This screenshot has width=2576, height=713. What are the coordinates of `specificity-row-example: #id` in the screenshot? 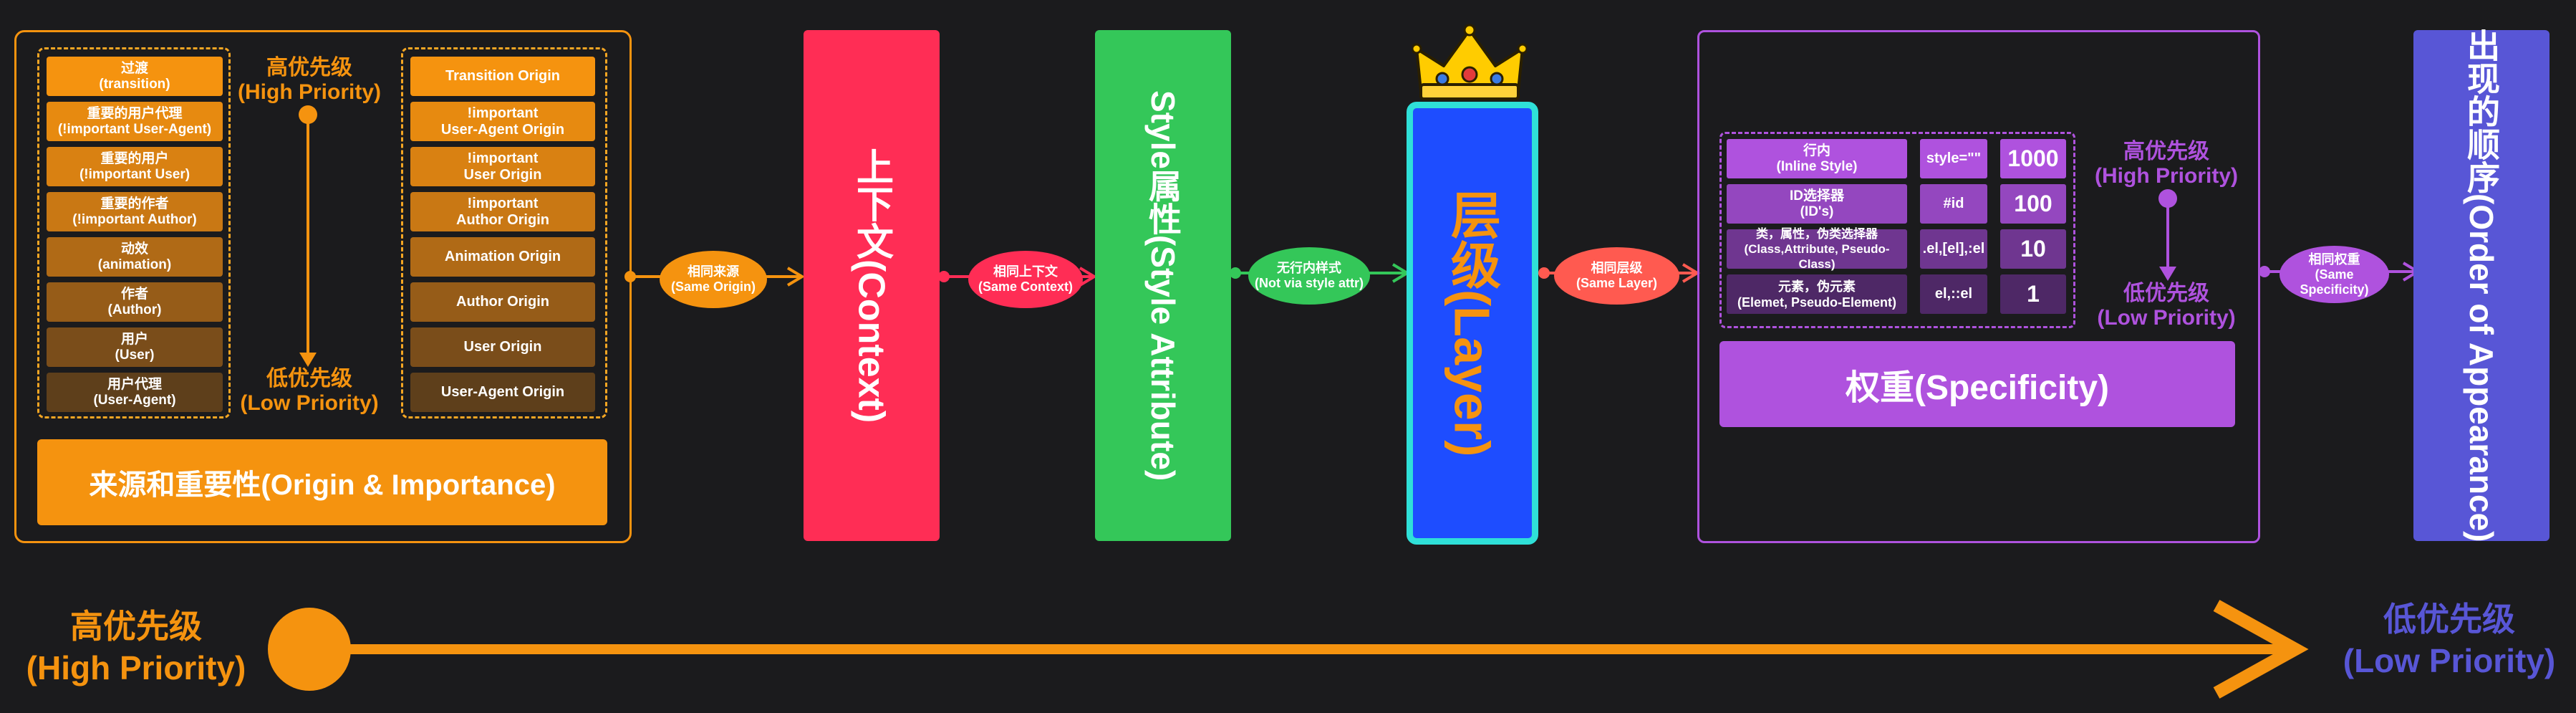 It's located at (1953, 204).